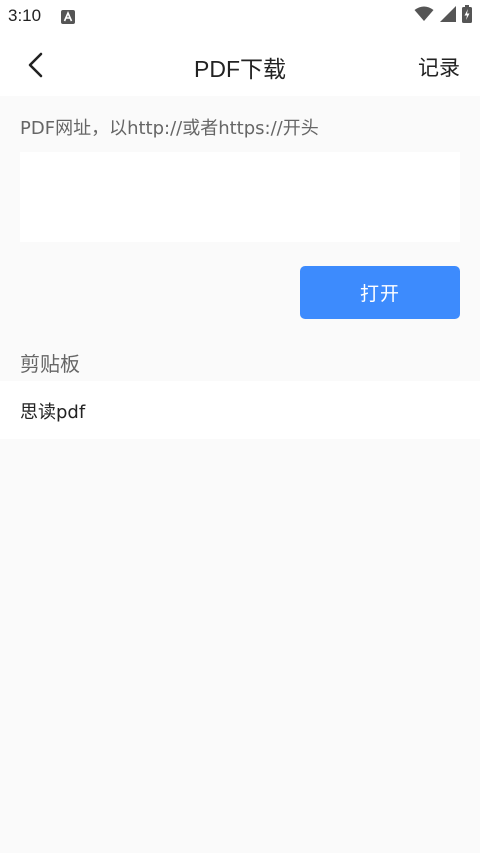 This screenshot has width=480, height=853. What do you see at coordinates (68, 16) in the screenshot?
I see `a-letter-icon` at bounding box center [68, 16].